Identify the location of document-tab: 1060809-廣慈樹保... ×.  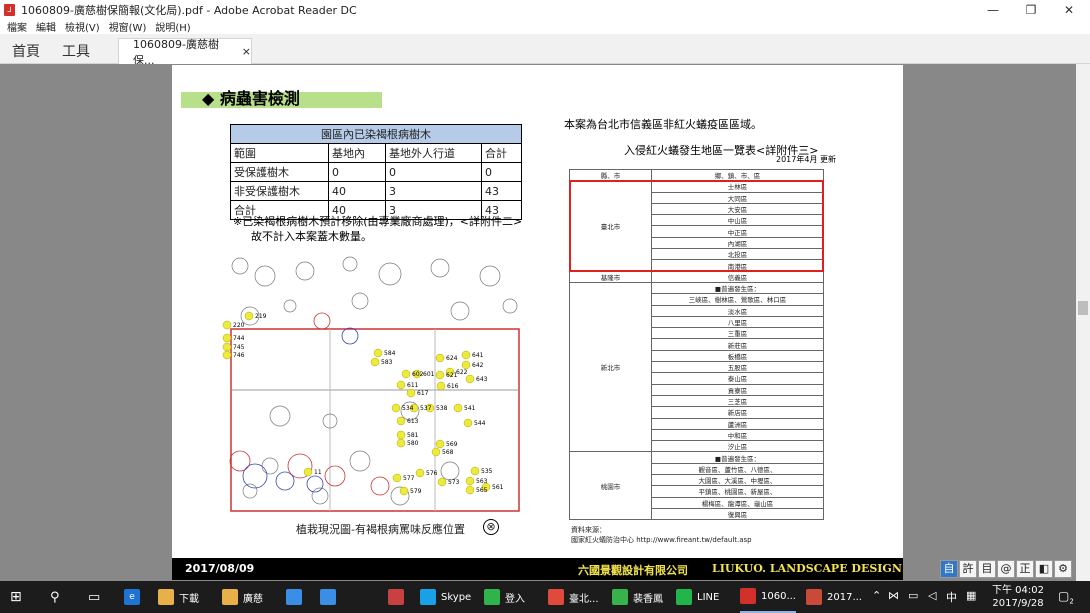
(185, 52).